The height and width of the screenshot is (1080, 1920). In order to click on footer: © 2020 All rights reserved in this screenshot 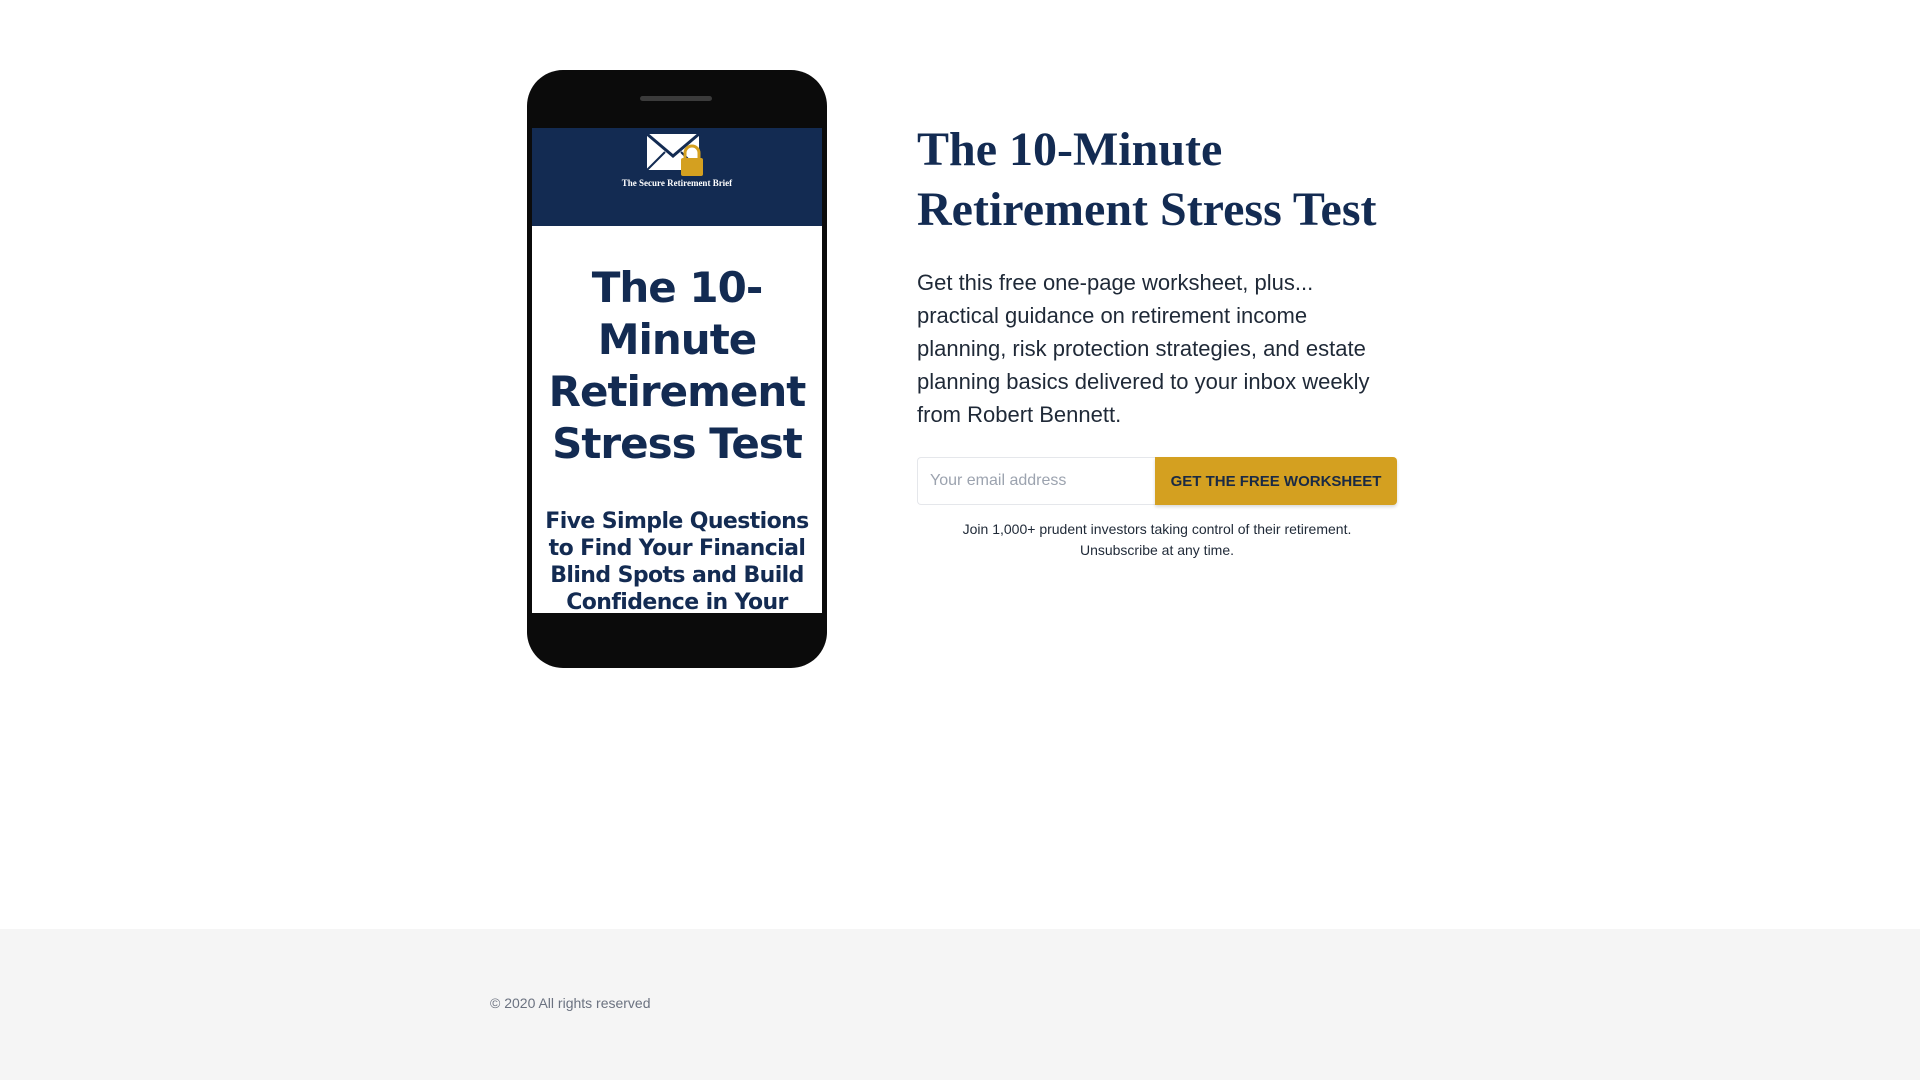, I will do `click(960, 1004)`.